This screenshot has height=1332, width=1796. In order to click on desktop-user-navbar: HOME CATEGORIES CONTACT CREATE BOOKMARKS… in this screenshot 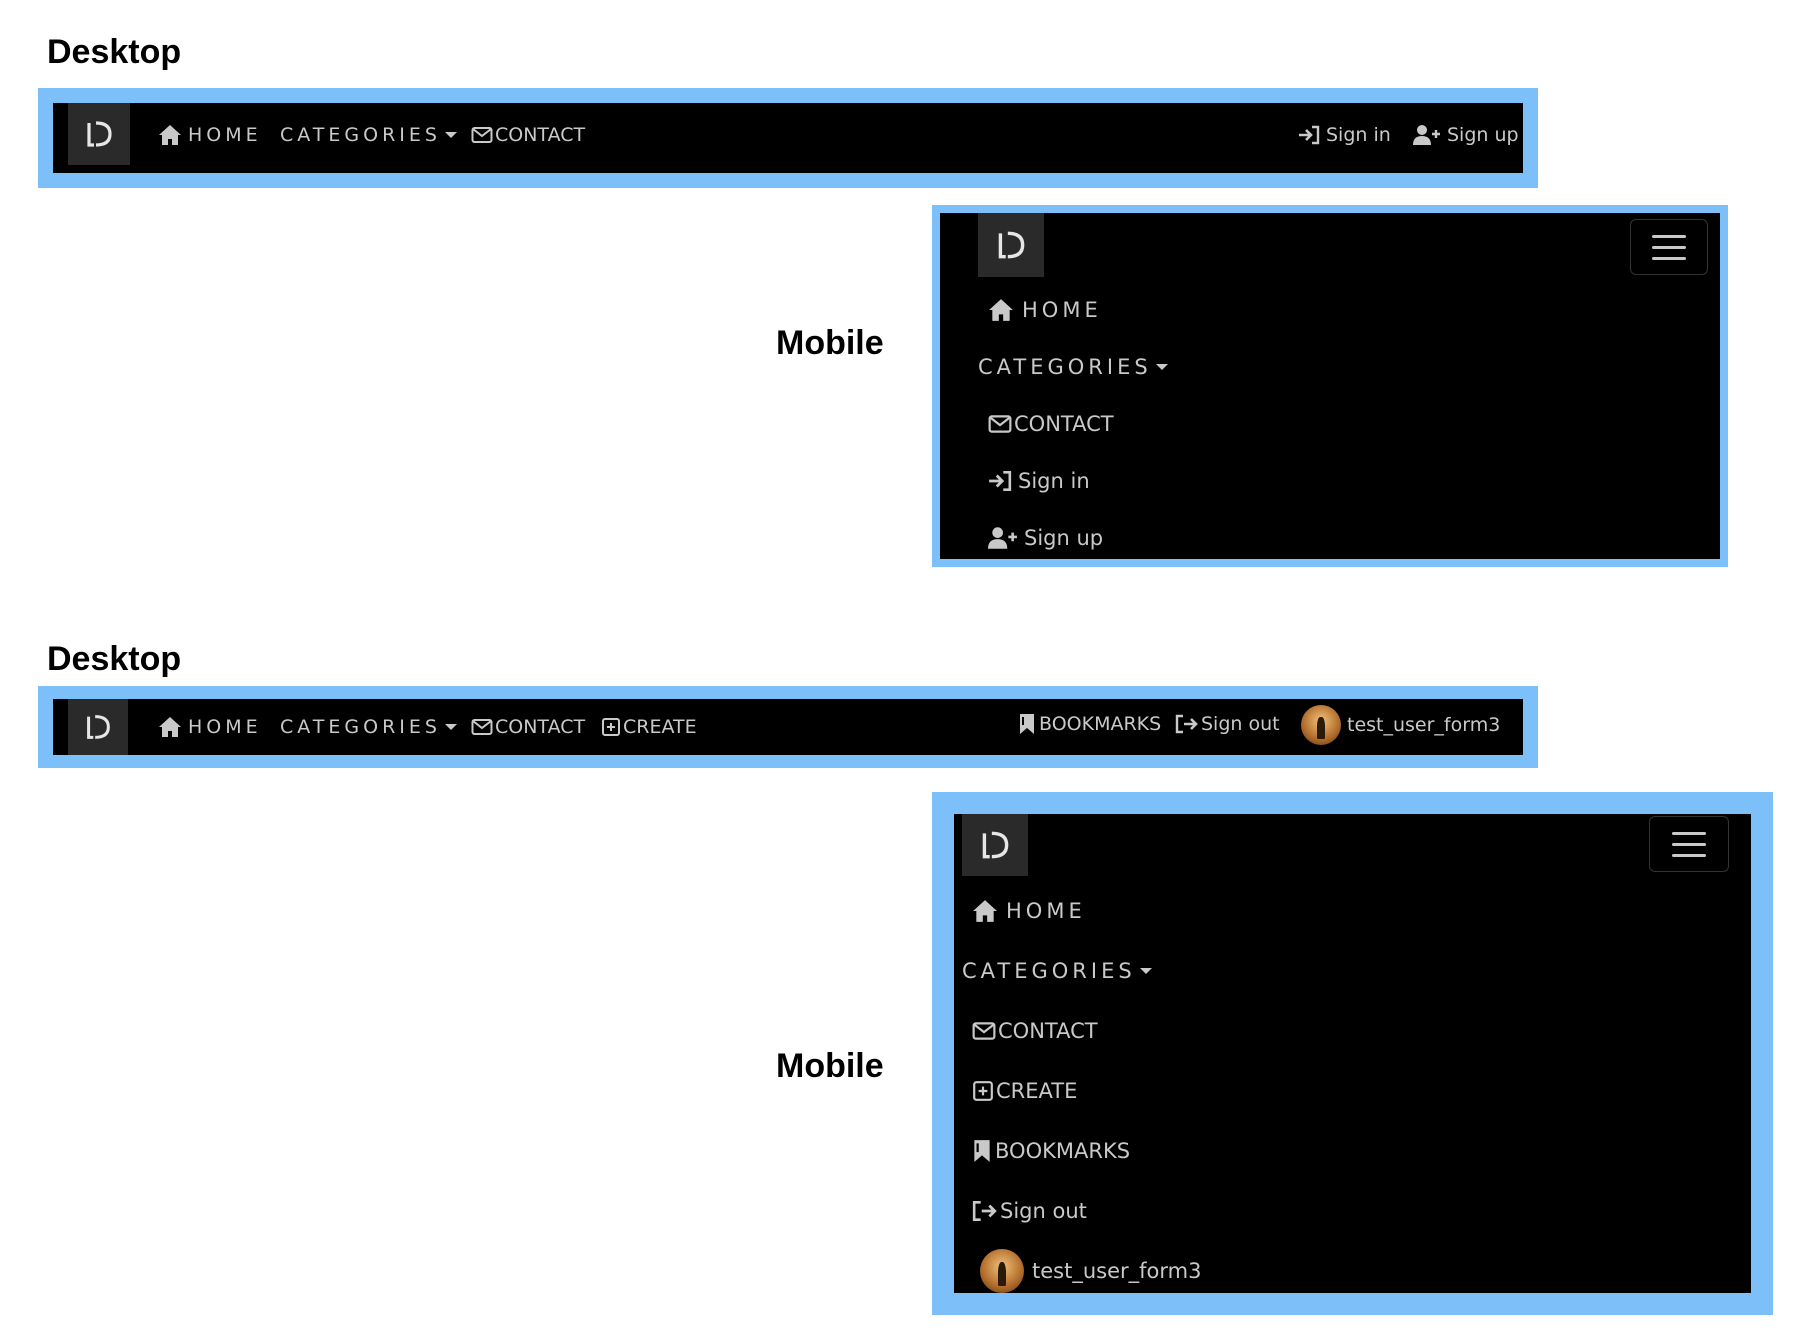, I will do `click(788, 727)`.